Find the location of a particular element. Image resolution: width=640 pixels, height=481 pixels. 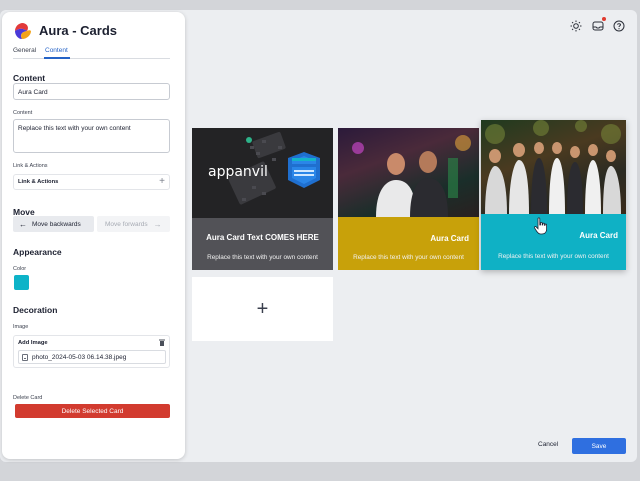

add-link-icon: + is located at coordinates (162, 181).